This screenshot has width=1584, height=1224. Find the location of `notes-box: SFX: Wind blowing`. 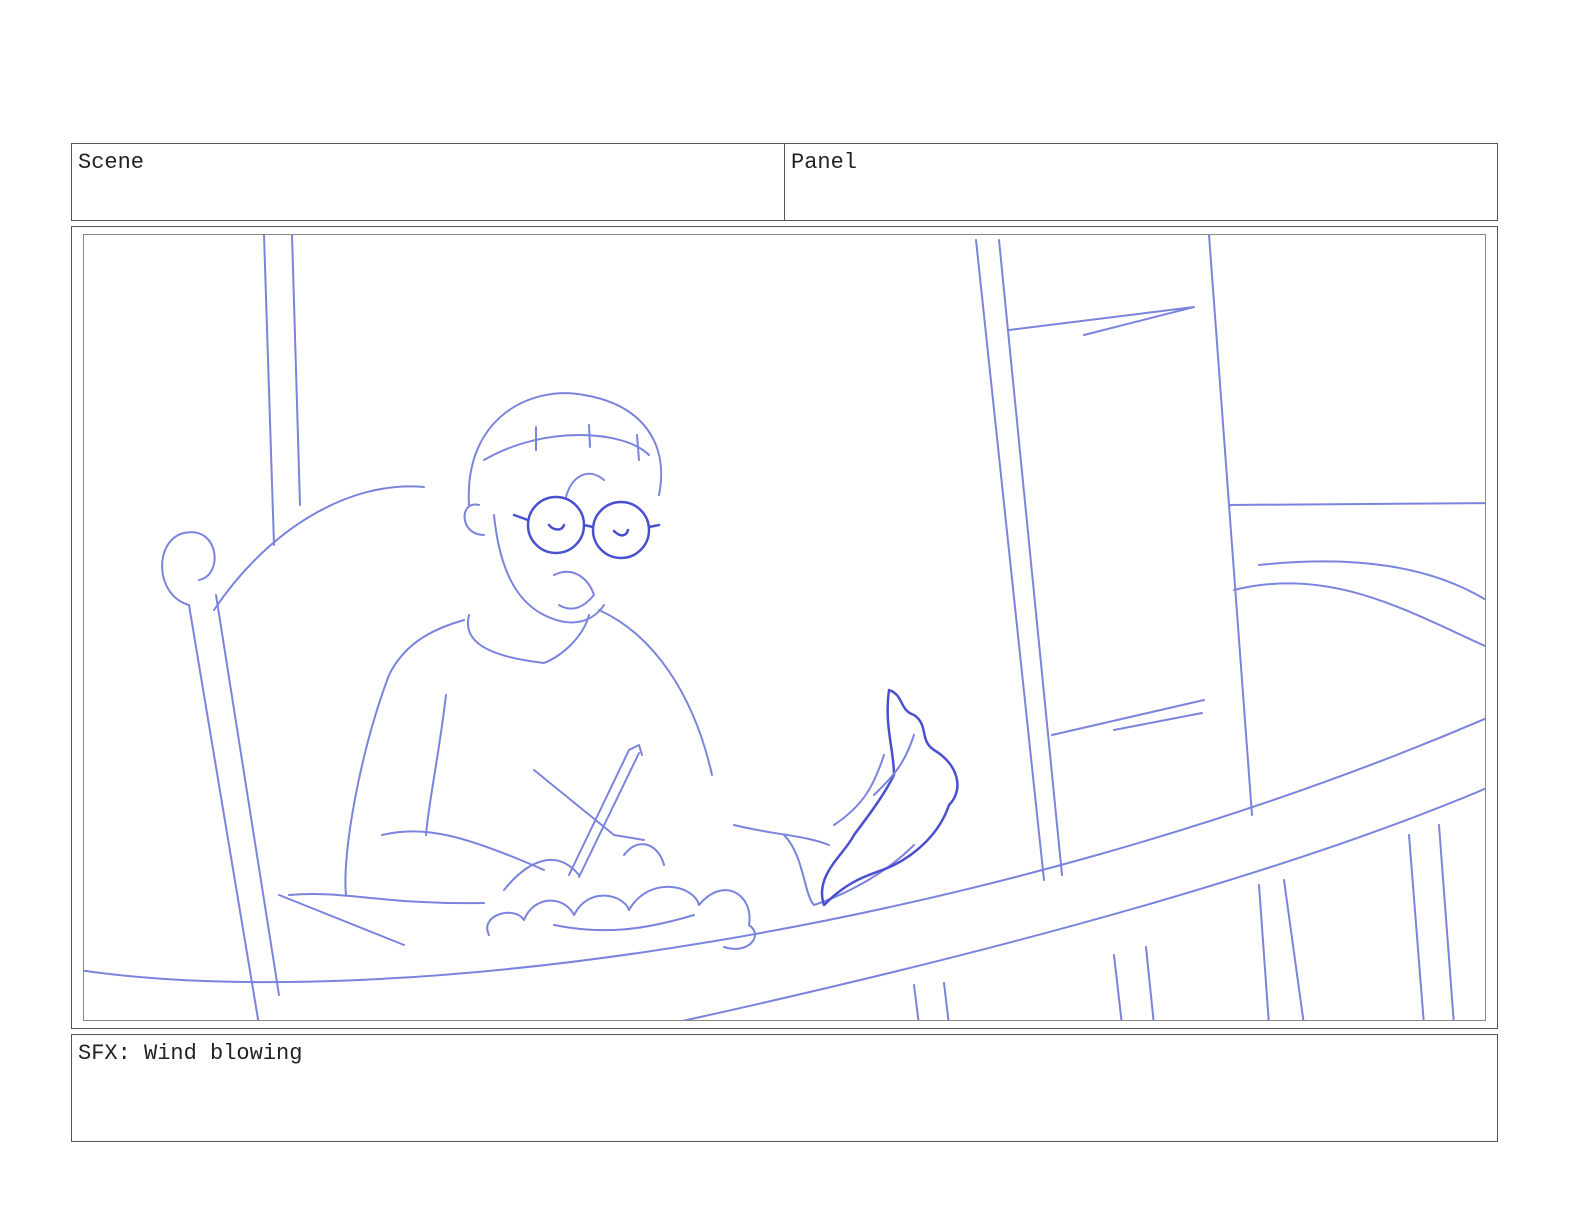

notes-box: SFX: Wind blowing is located at coordinates (784, 1088).